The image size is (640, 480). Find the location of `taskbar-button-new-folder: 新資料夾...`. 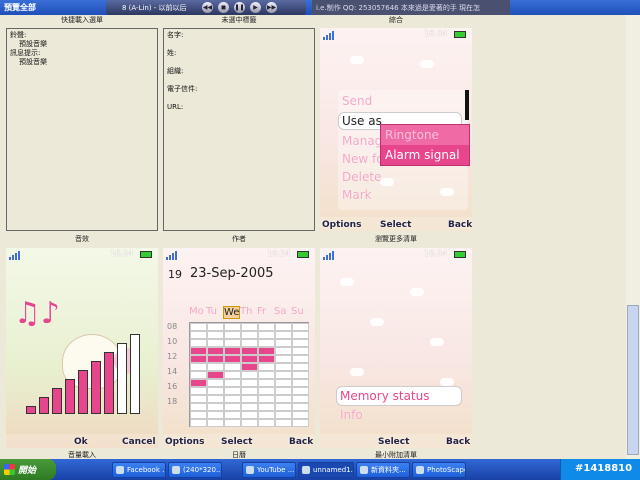

taskbar-button-new-folder: 新資料夾... is located at coordinates (383, 470).